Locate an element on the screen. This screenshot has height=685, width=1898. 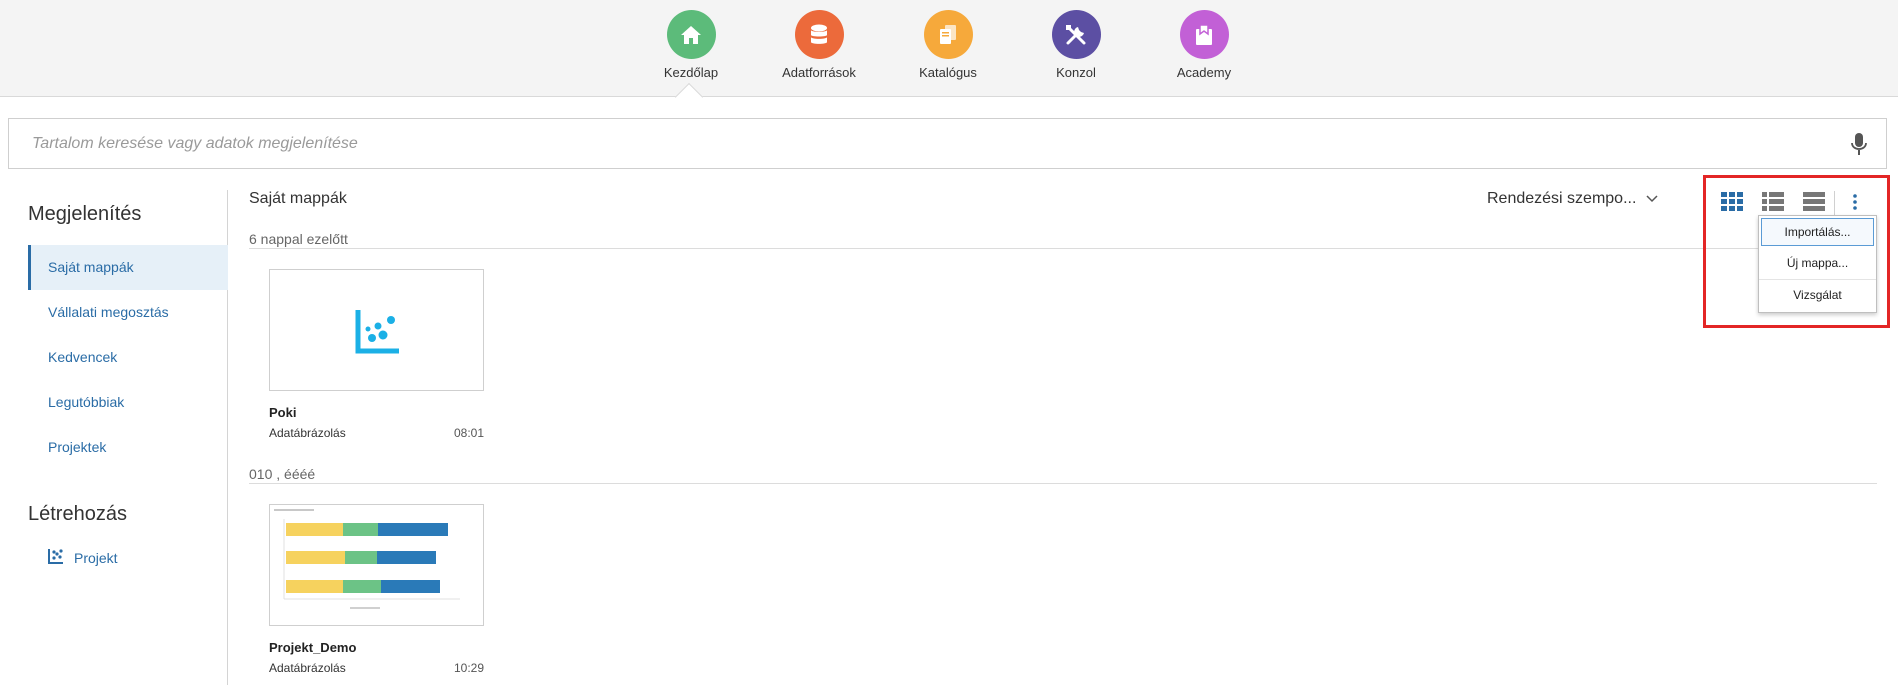
display-heading: Megjelenítés is located at coordinates (85, 214).